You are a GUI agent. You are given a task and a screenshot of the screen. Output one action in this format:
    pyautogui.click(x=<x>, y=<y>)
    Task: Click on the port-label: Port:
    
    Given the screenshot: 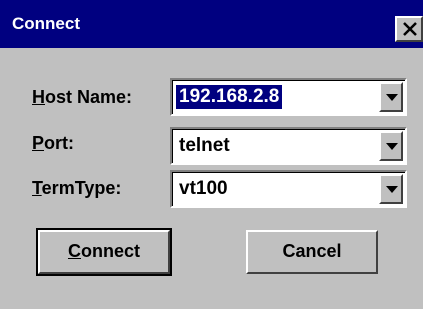 What is the action you would take?
    pyautogui.click(x=53, y=143)
    